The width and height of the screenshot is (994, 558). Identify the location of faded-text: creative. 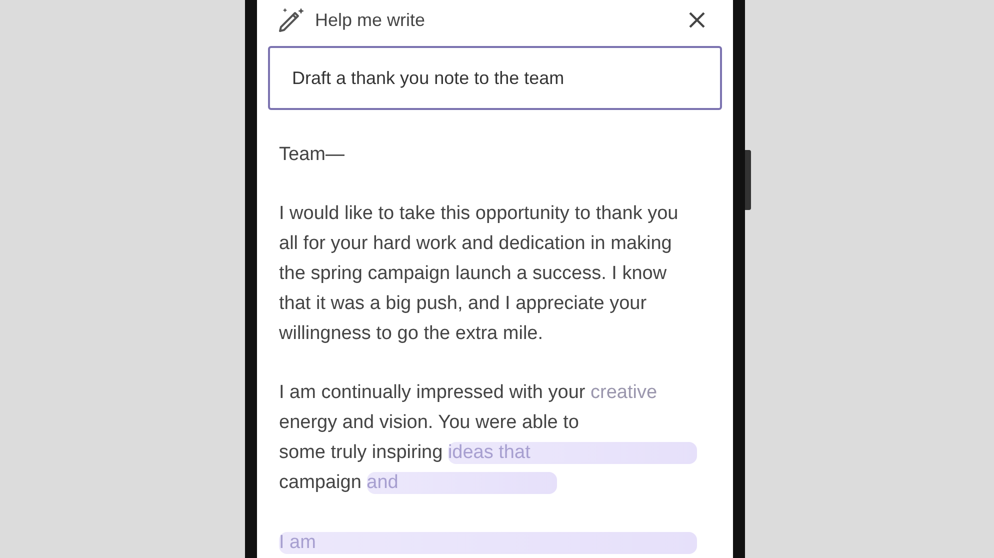
(624, 393).